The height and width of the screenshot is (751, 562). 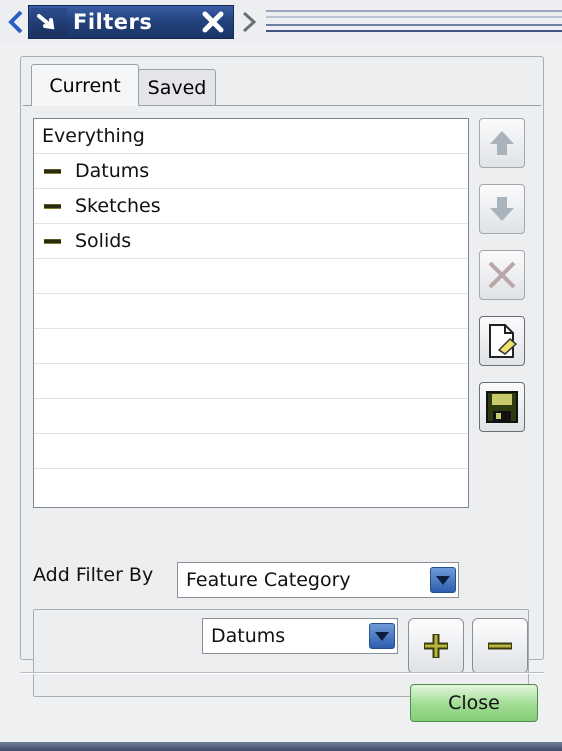 I want to click on move-down-button, so click(x=502, y=209).